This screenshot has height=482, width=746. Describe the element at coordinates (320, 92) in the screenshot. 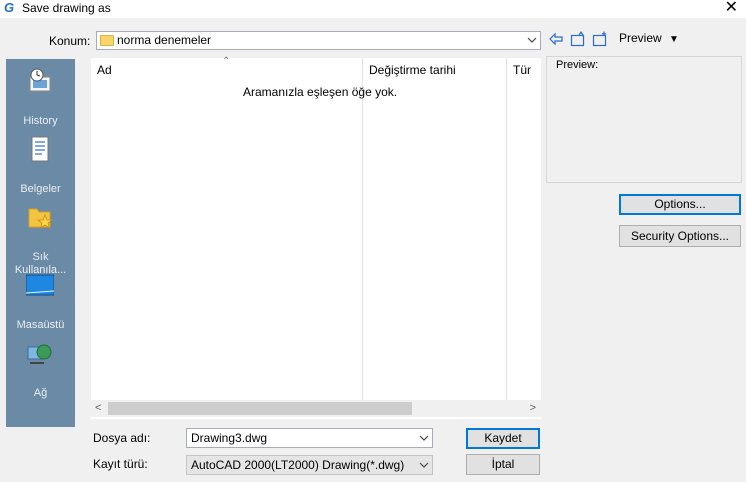

I see `empty-message: Aramanızla eşleşen öğe yok.` at that location.